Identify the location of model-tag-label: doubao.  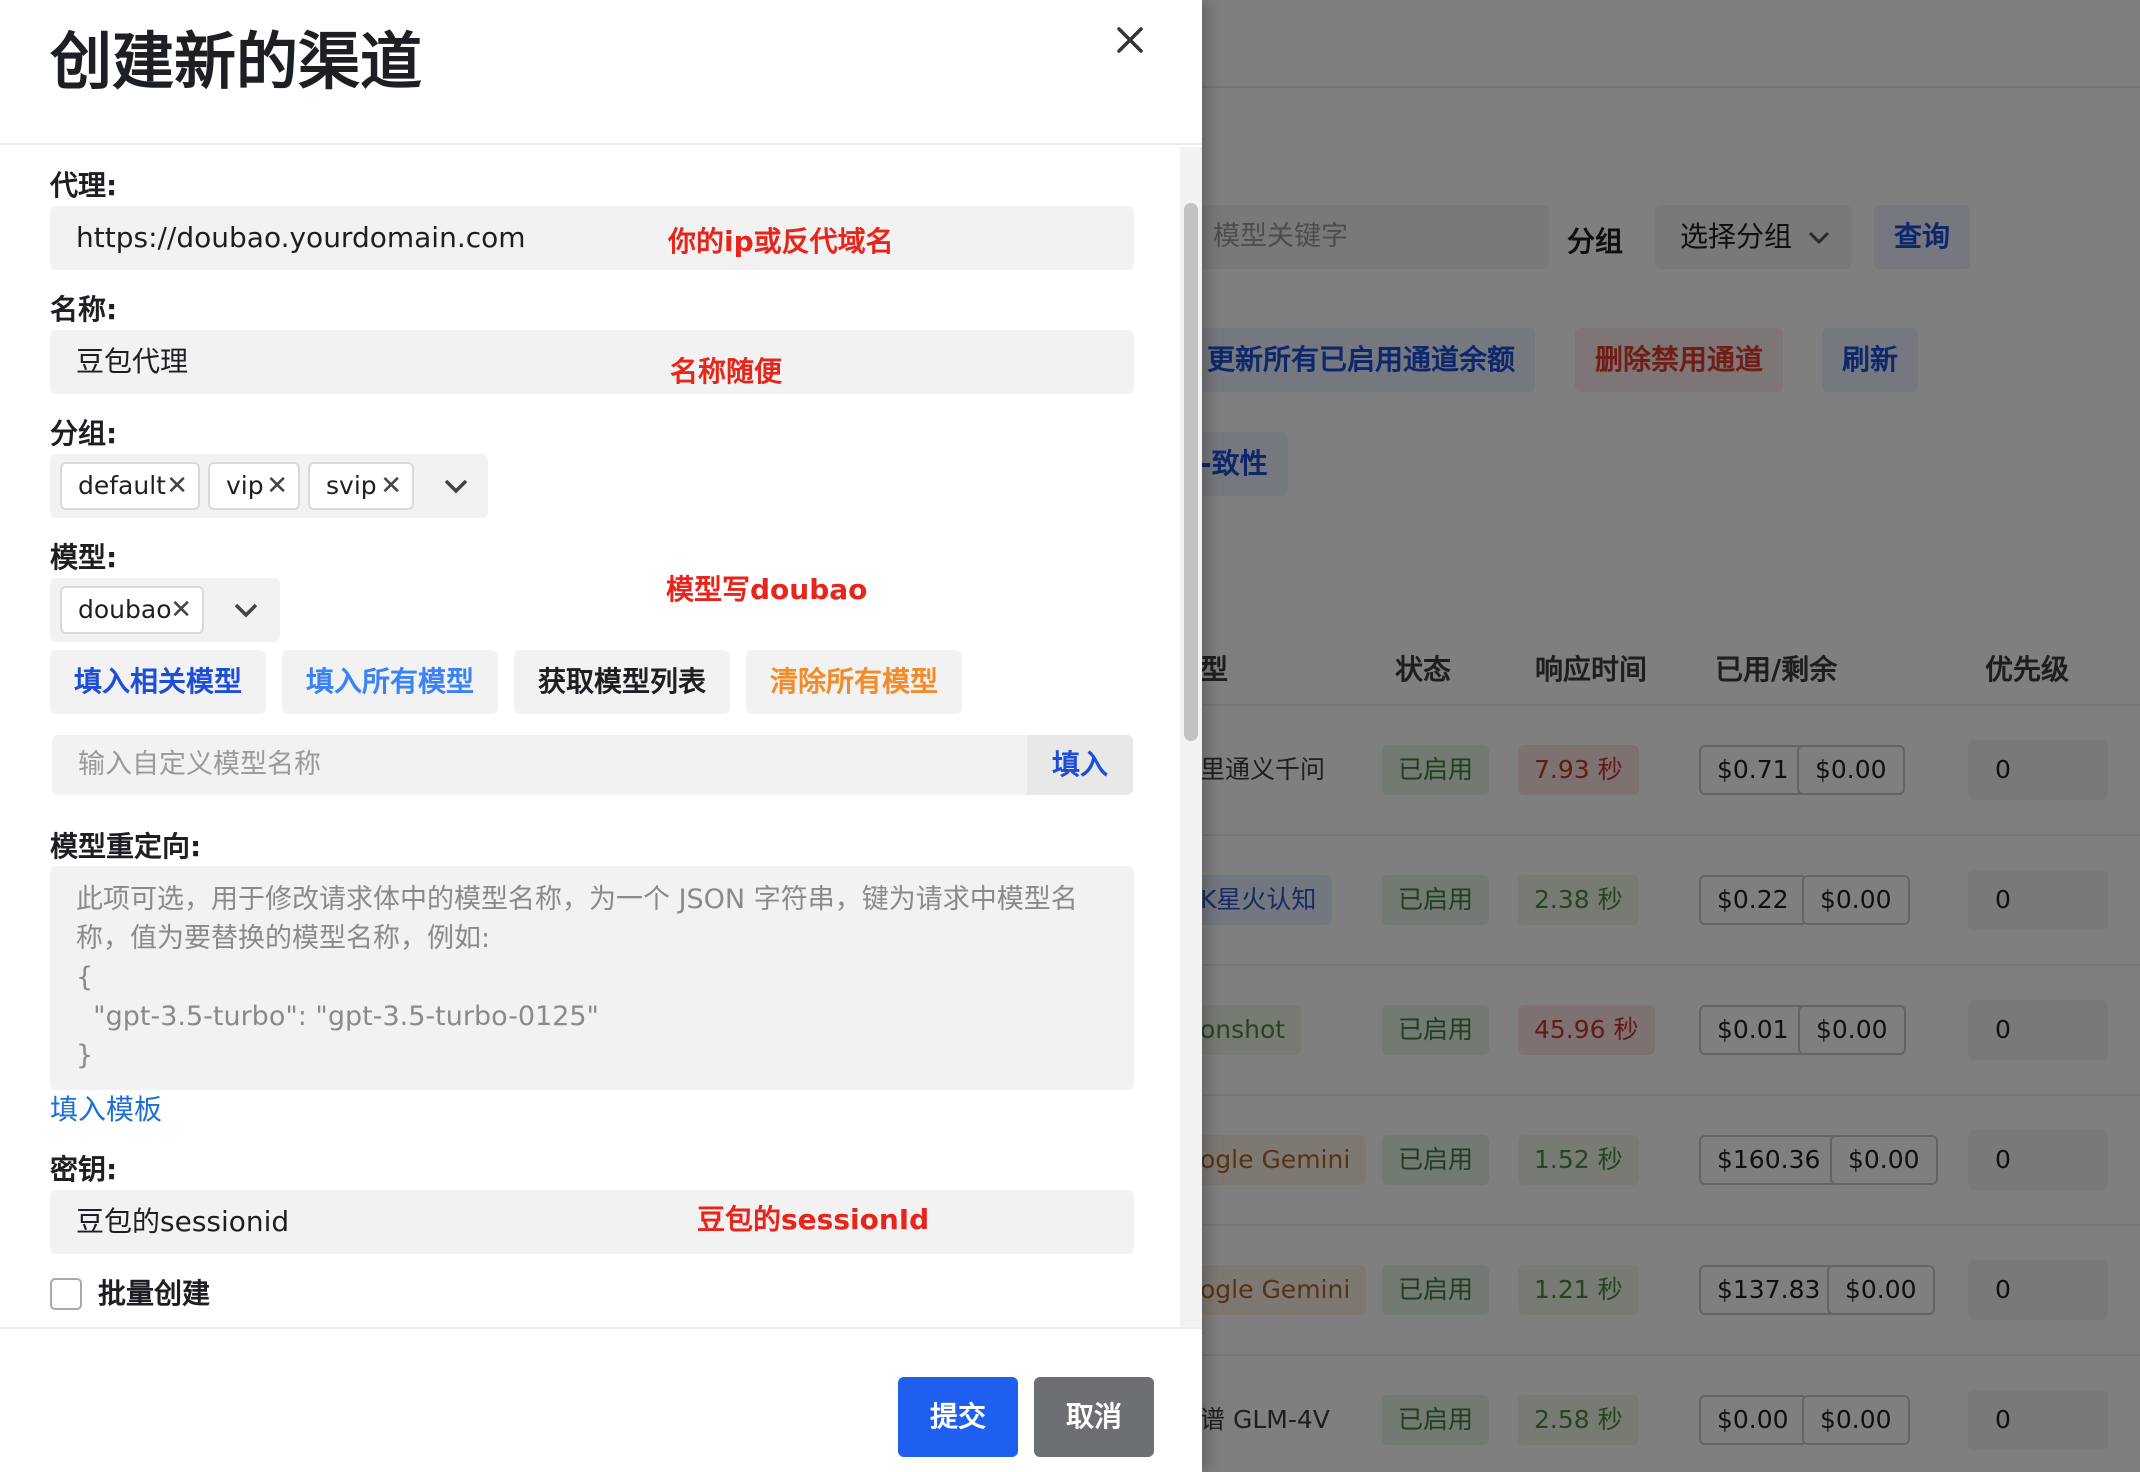
(125, 609).